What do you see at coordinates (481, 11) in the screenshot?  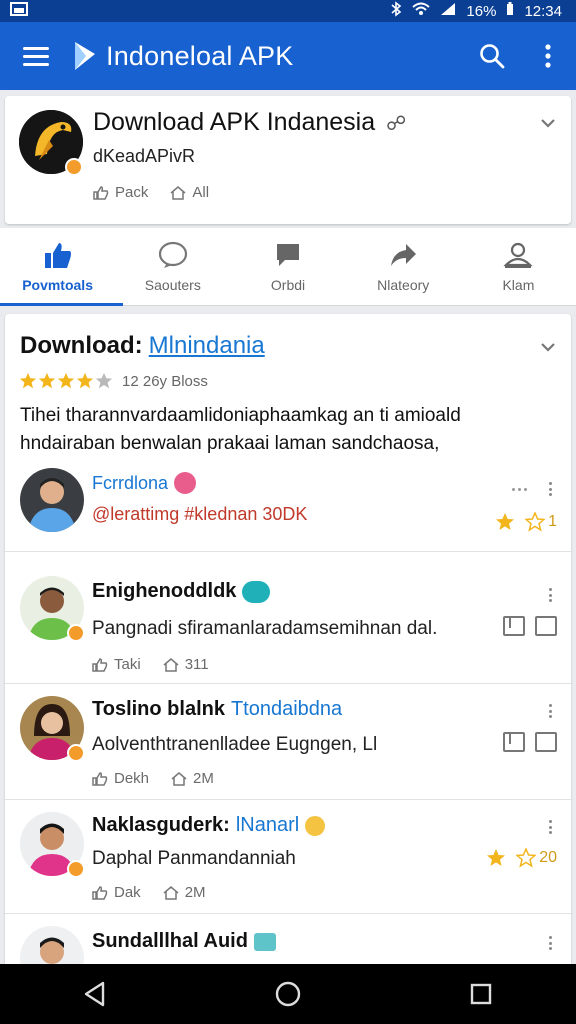 I see `battery-text: 16%` at bounding box center [481, 11].